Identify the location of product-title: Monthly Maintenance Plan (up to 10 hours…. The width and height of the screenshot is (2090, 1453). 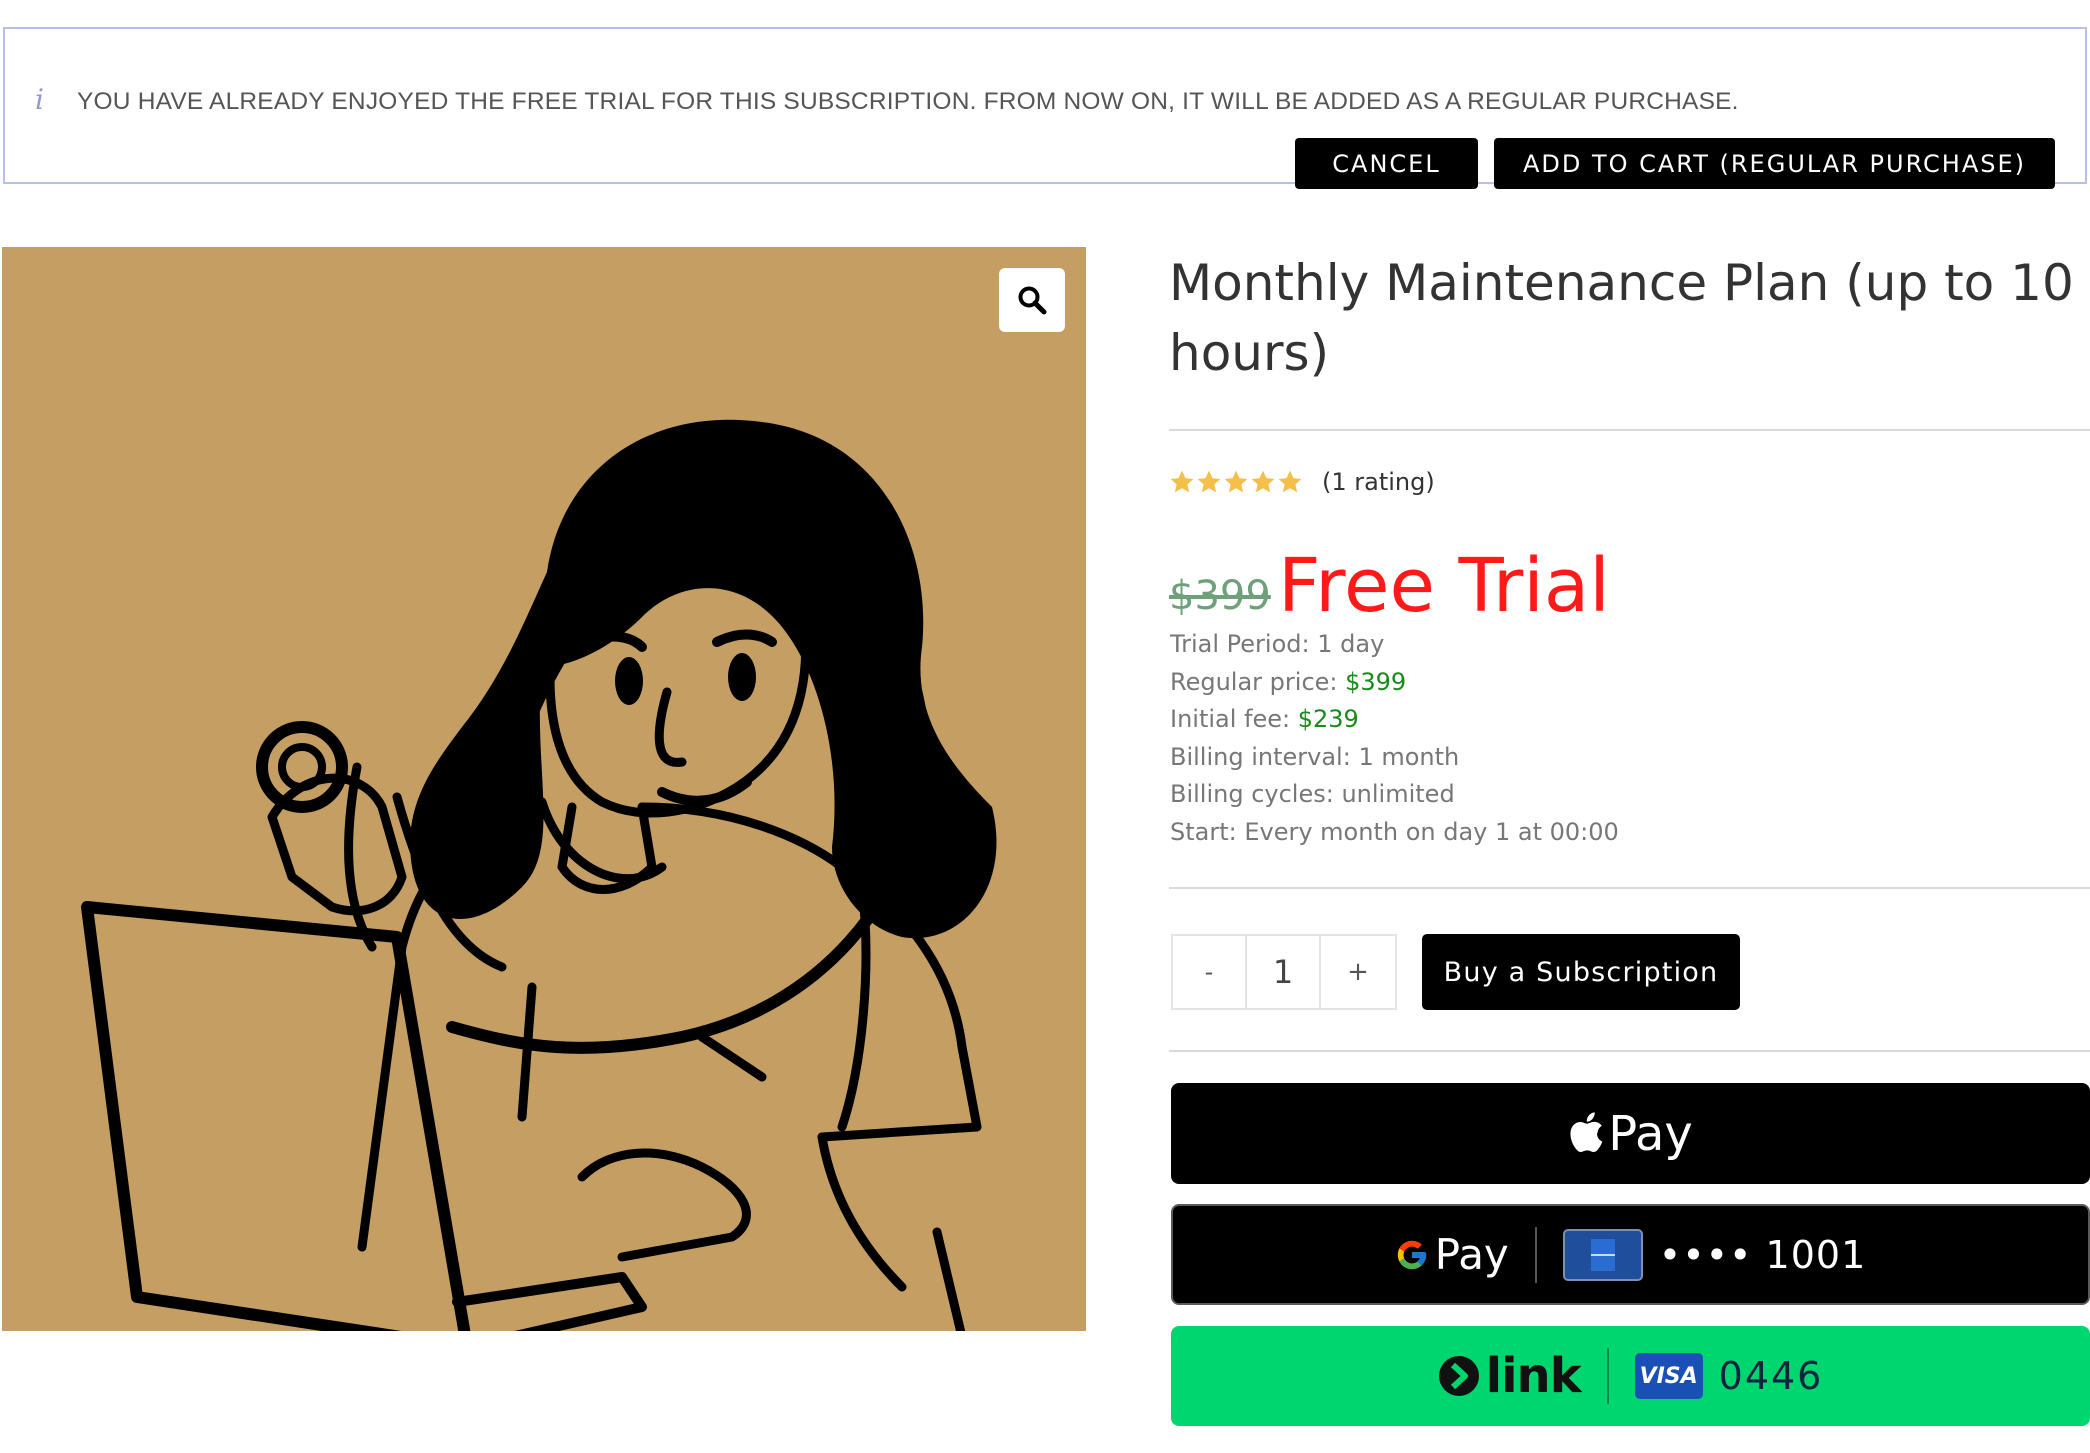
(1621, 318).